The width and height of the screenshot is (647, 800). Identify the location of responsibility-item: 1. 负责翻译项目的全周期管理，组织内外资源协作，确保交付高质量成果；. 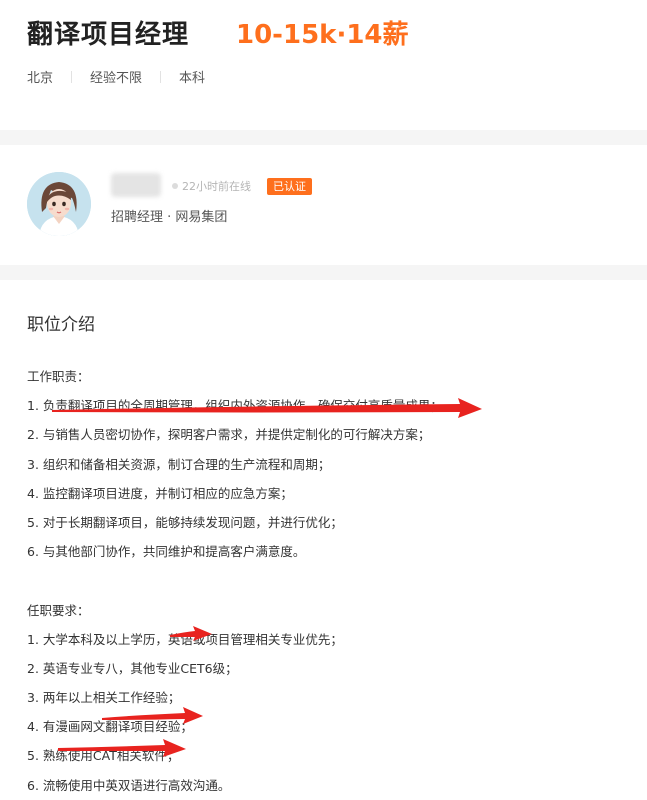
(235, 406).